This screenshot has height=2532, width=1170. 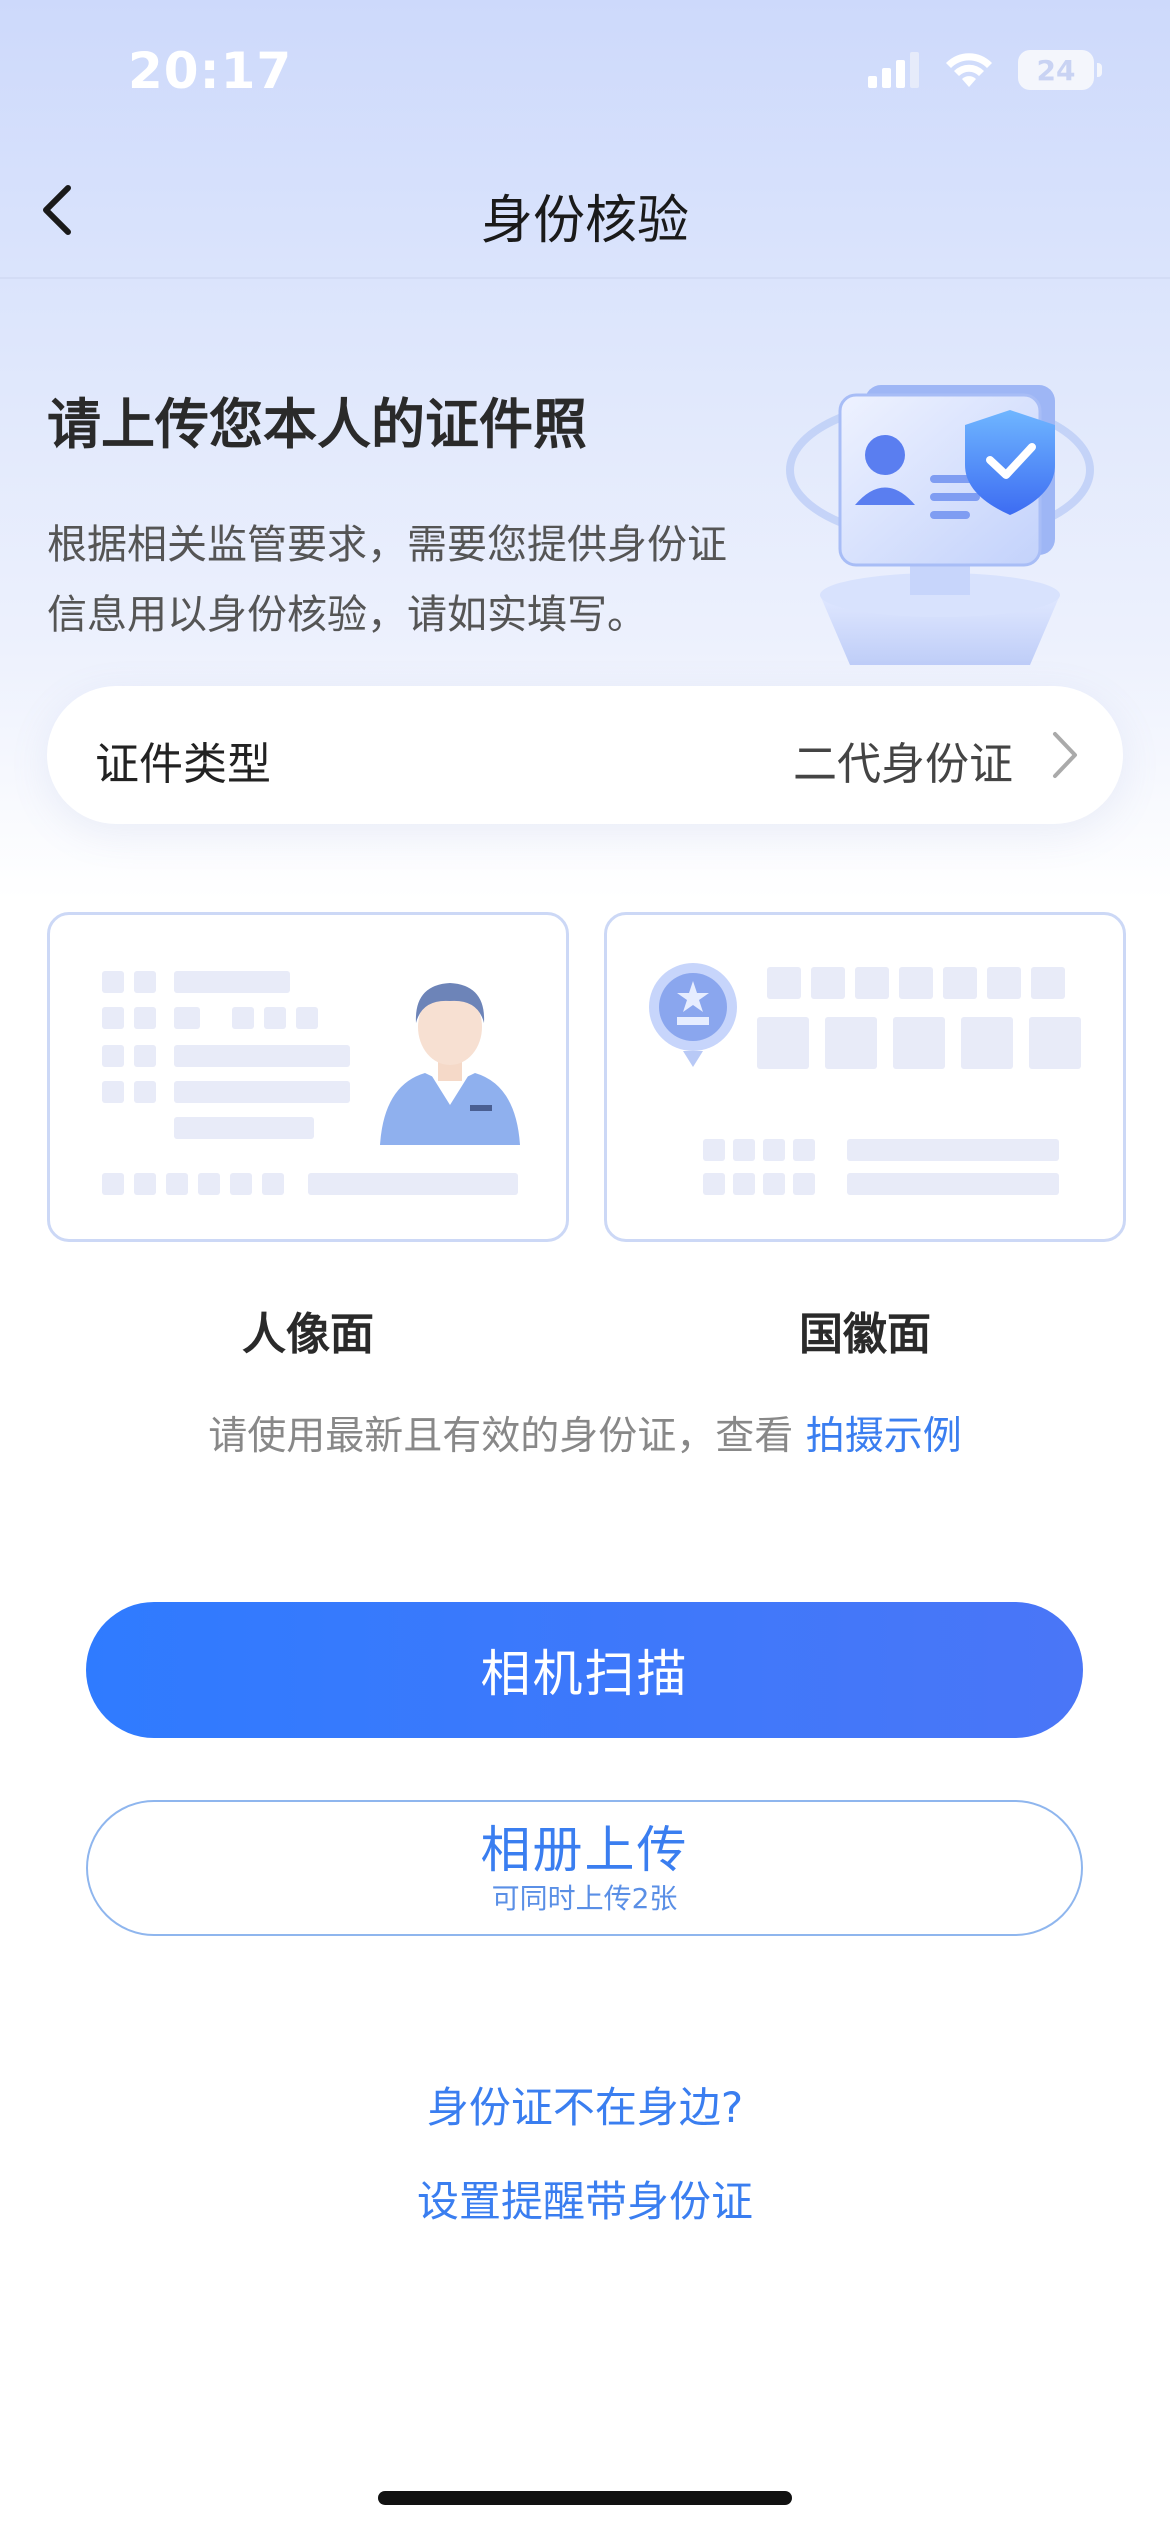 What do you see at coordinates (584, 1670) in the screenshot?
I see `camera-scan-button: 相机扫描` at bounding box center [584, 1670].